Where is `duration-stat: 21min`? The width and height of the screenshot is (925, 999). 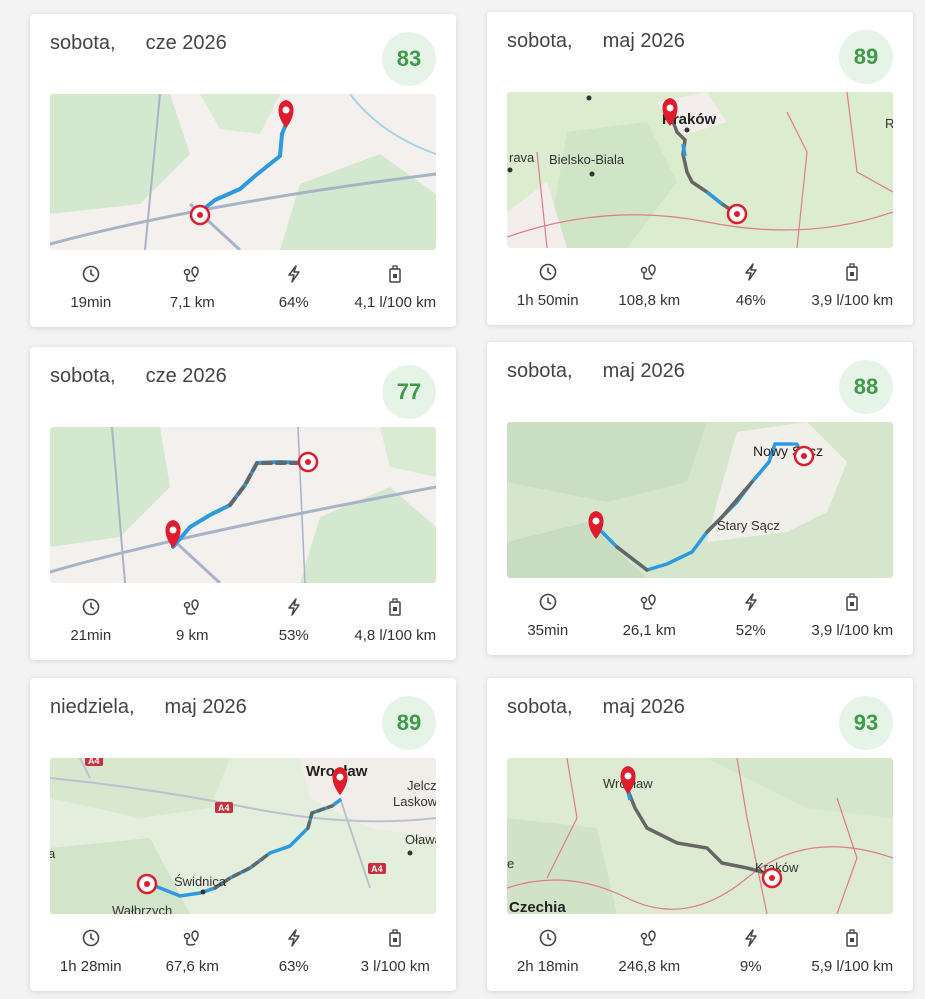
duration-stat: 21min is located at coordinates (91, 620).